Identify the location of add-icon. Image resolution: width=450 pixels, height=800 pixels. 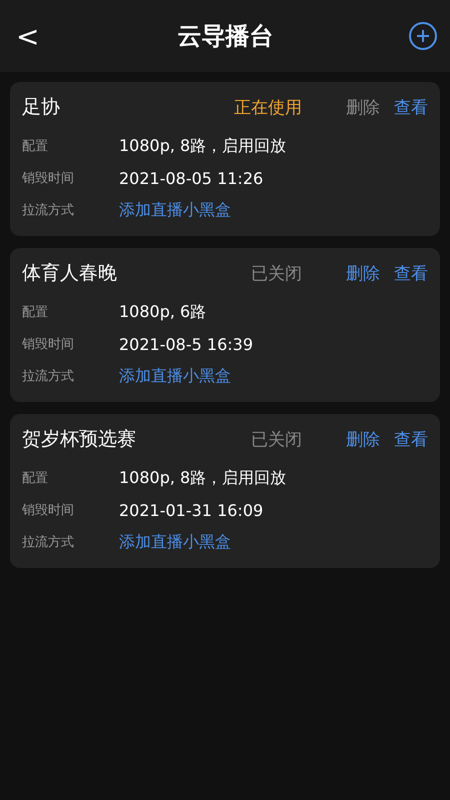
(423, 36).